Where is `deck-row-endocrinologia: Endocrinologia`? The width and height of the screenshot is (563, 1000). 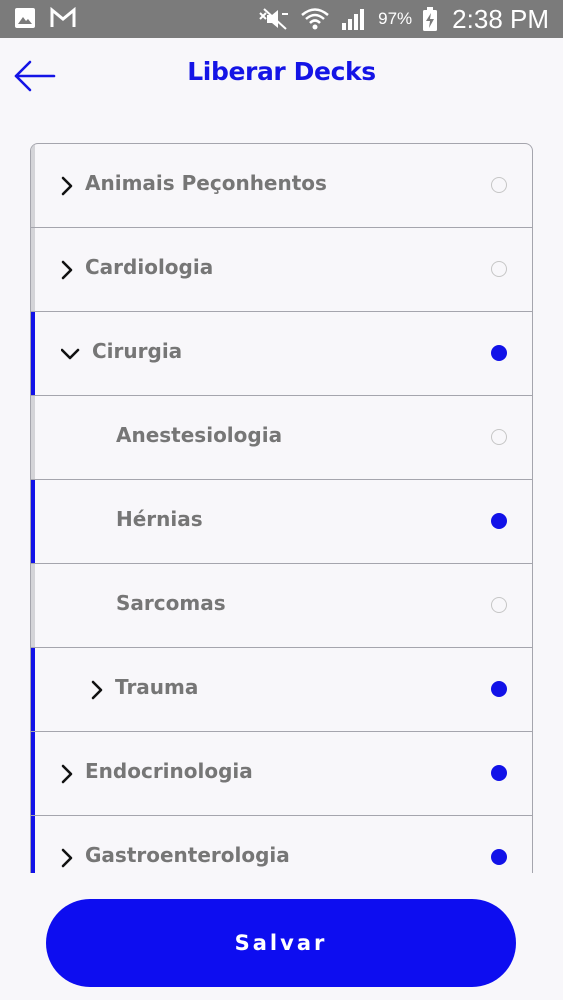 deck-row-endocrinologia: Endocrinologia is located at coordinates (281, 774).